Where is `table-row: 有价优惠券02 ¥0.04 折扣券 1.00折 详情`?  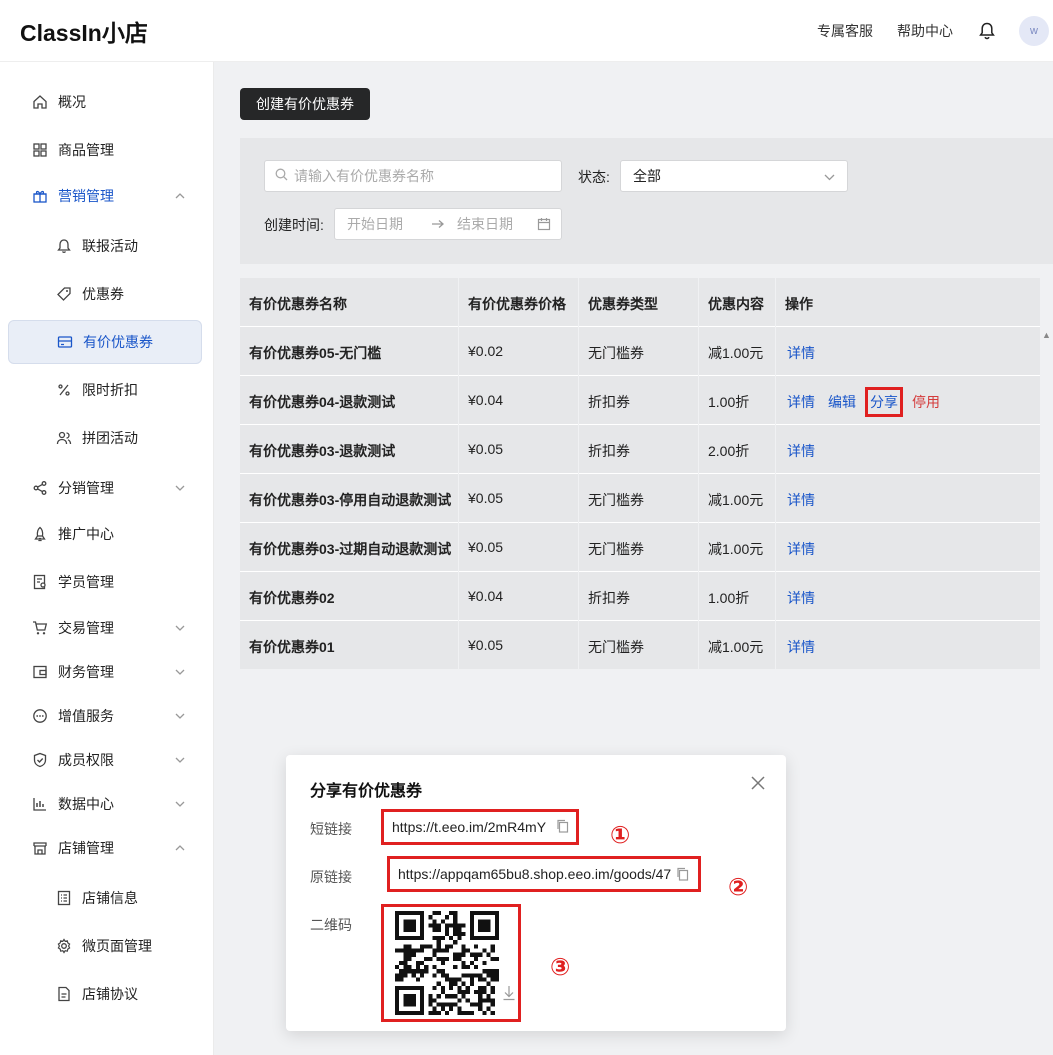
table-row: 有价优惠券02 ¥0.04 折扣券 1.00折 详情 is located at coordinates (640, 595).